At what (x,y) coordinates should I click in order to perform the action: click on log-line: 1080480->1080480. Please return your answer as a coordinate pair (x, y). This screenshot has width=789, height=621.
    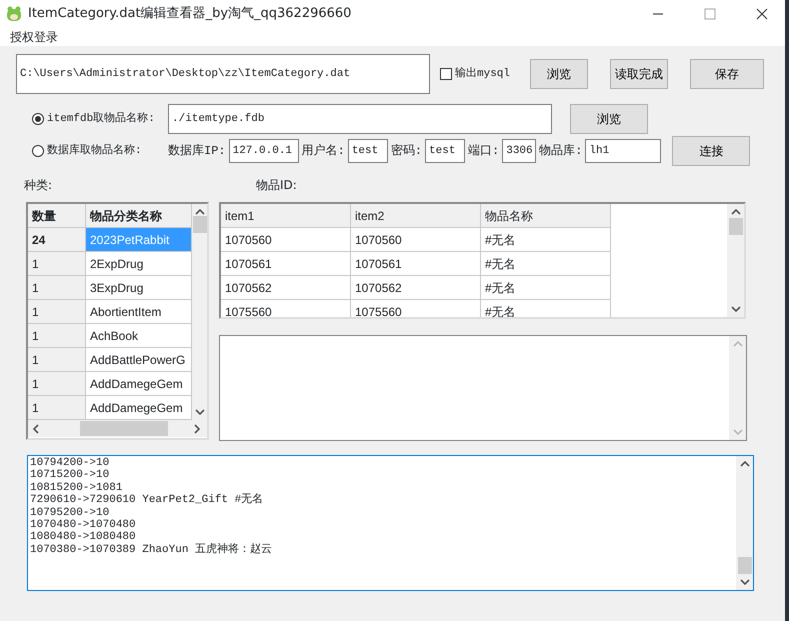
    Looking at the image, I should click on (83, 537).